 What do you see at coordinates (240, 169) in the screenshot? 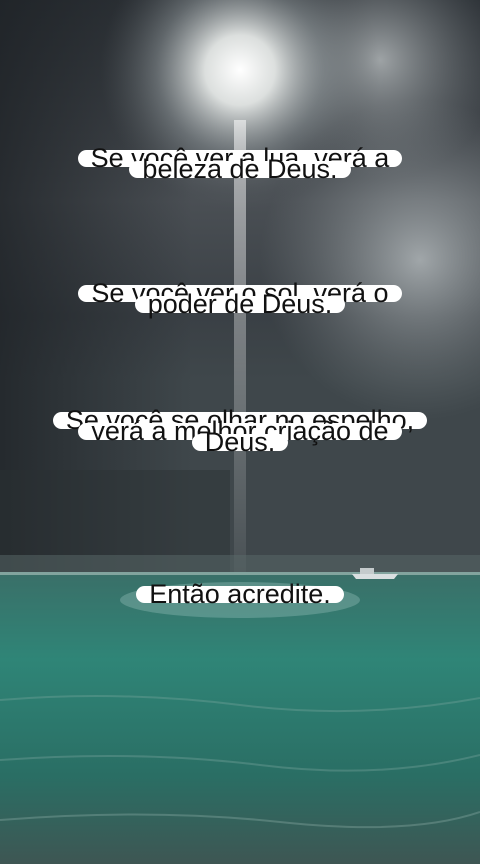
I see `caption-line: beleza de Deus.` at bounding box center [240, 169].